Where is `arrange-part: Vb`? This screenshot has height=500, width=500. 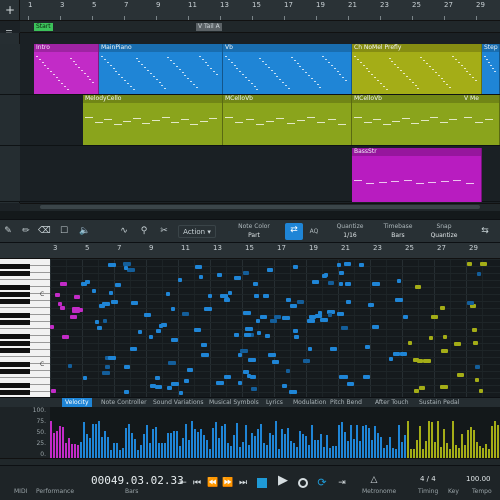
arrange-part: Vb is located at coordinates (287, 69).